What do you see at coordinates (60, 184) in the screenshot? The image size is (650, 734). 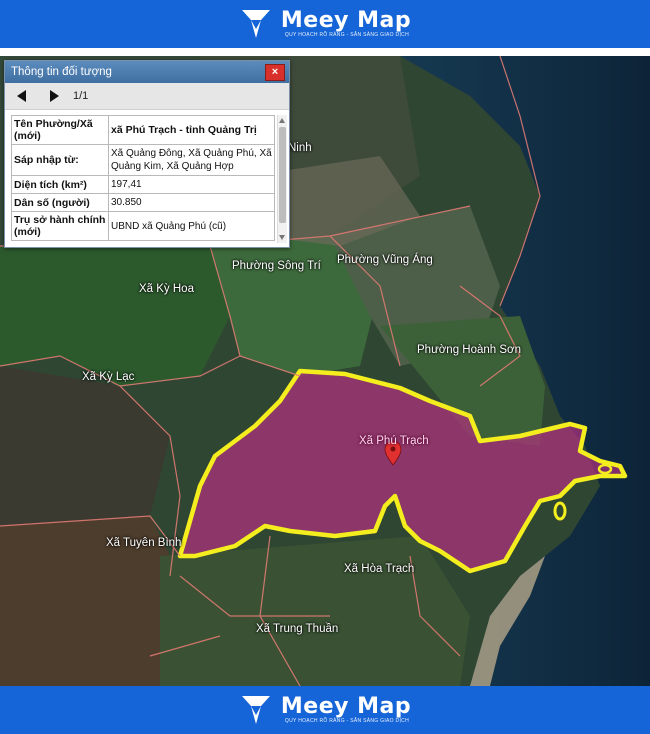 I see `row-key: Diện tích (km²)` at bounding box center [60, 184].